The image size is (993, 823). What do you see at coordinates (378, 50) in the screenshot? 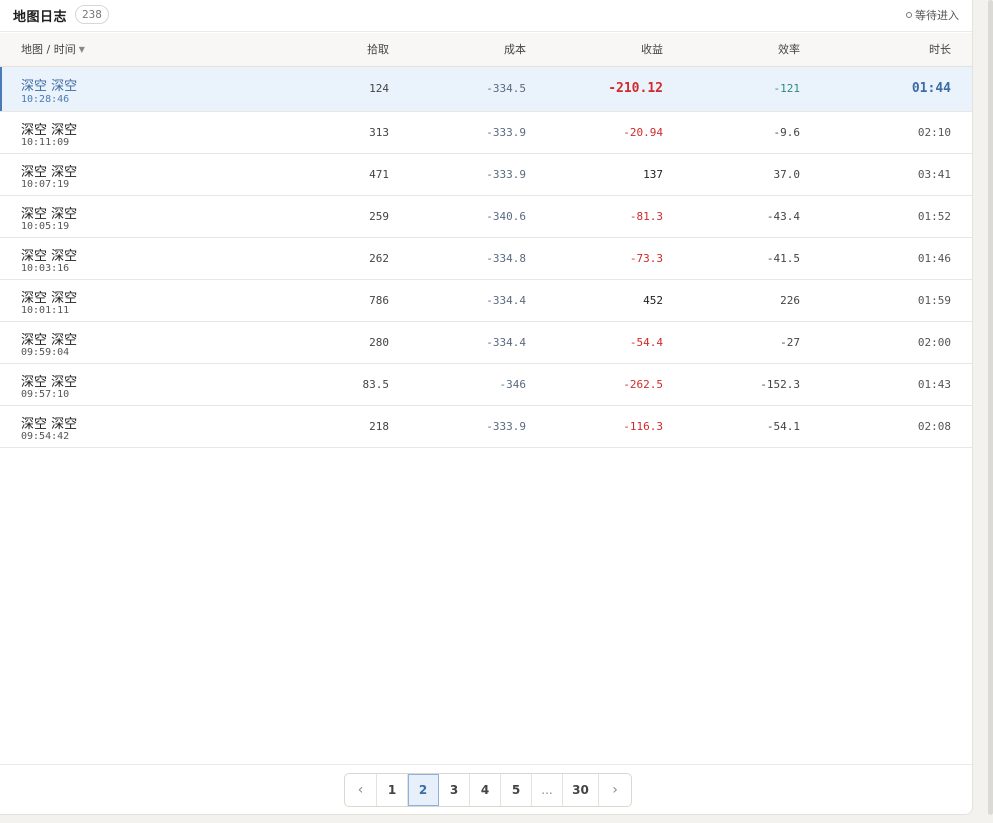
I see `column-header-pick: 拾取` at bounding box center [378, 50].